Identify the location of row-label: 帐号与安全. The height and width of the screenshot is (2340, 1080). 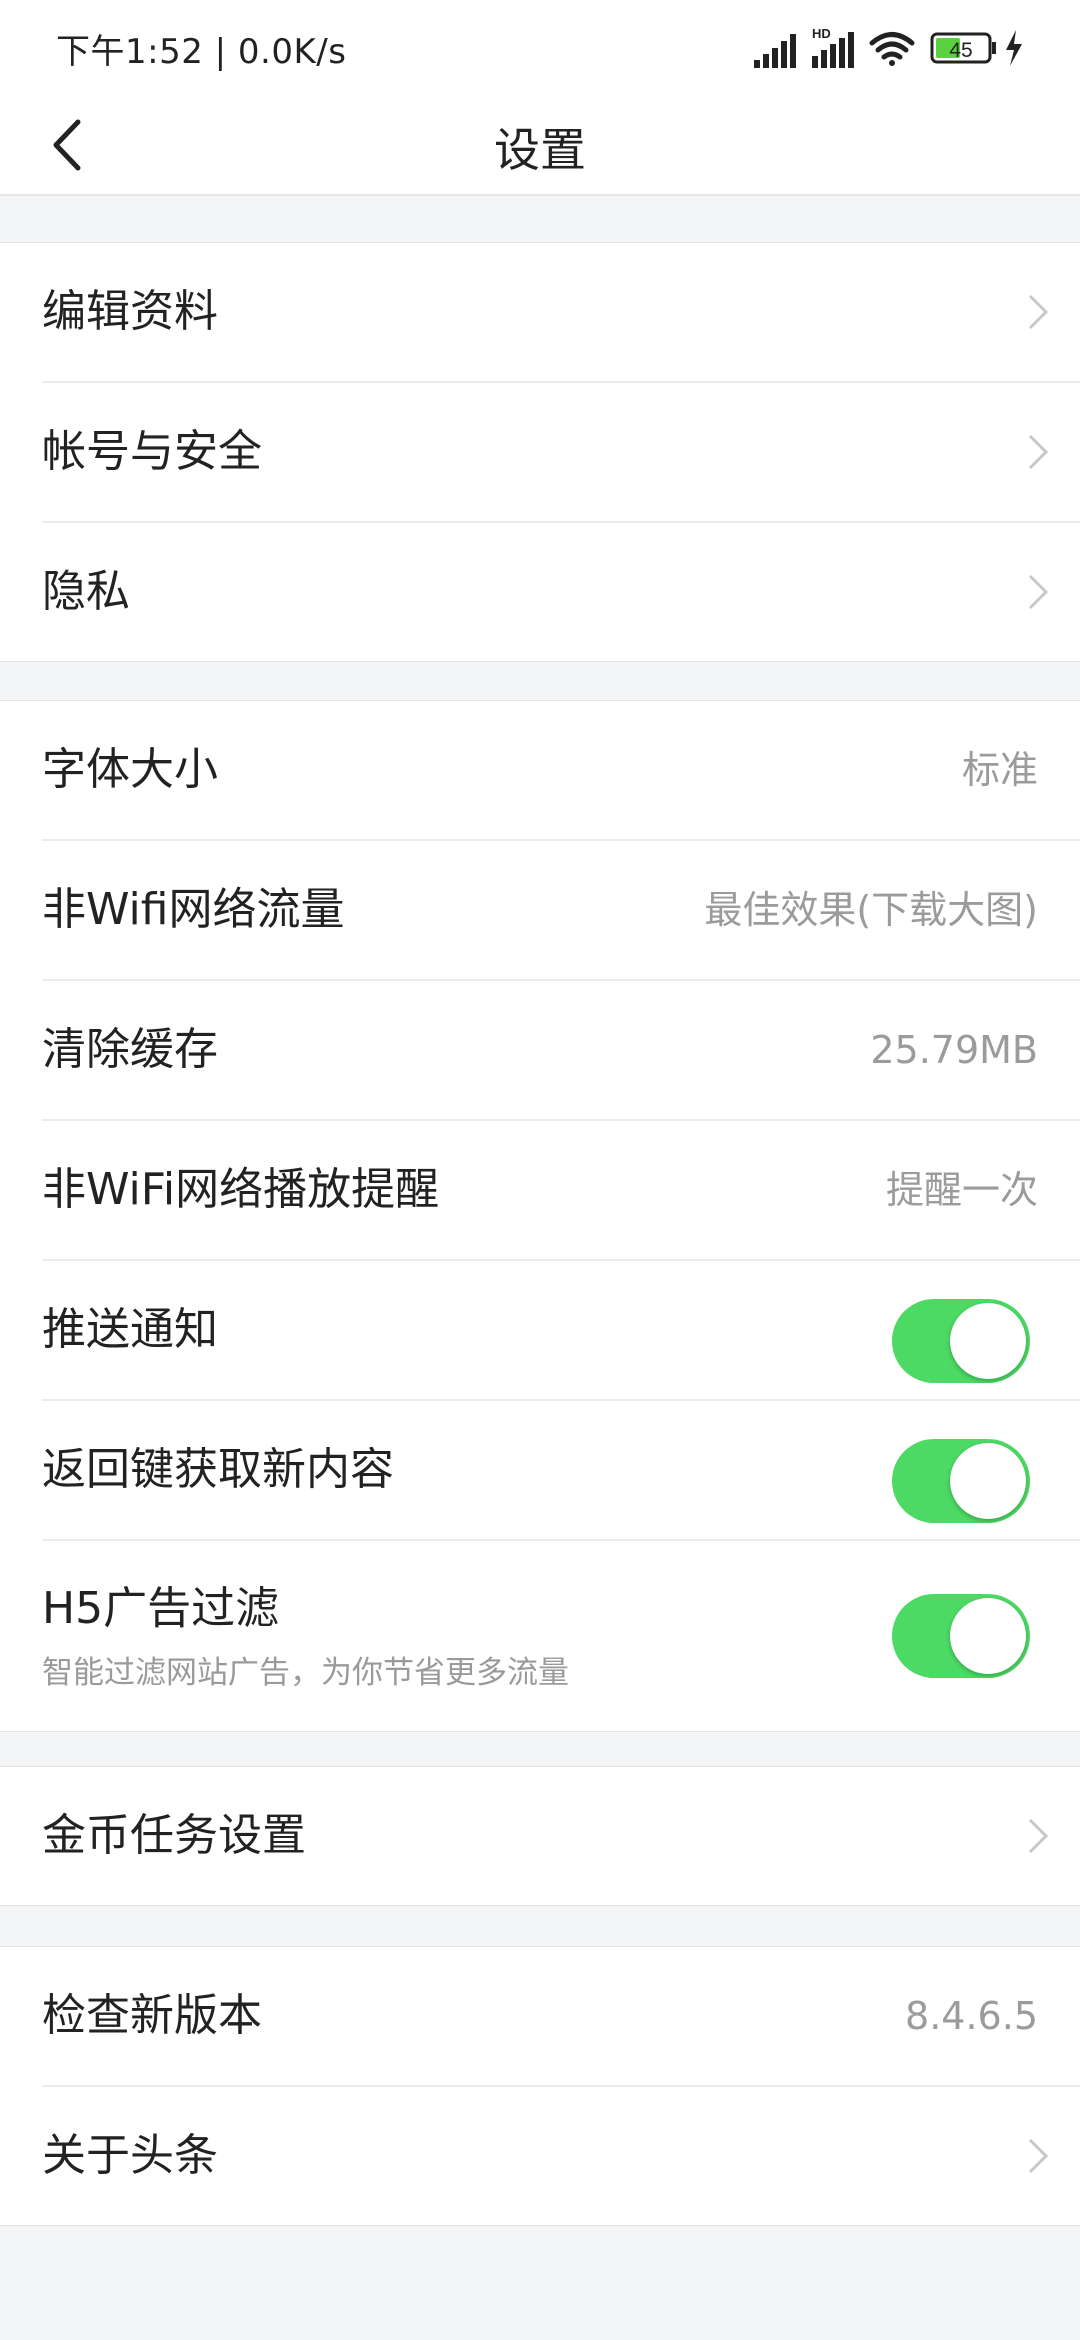
(152, 451).